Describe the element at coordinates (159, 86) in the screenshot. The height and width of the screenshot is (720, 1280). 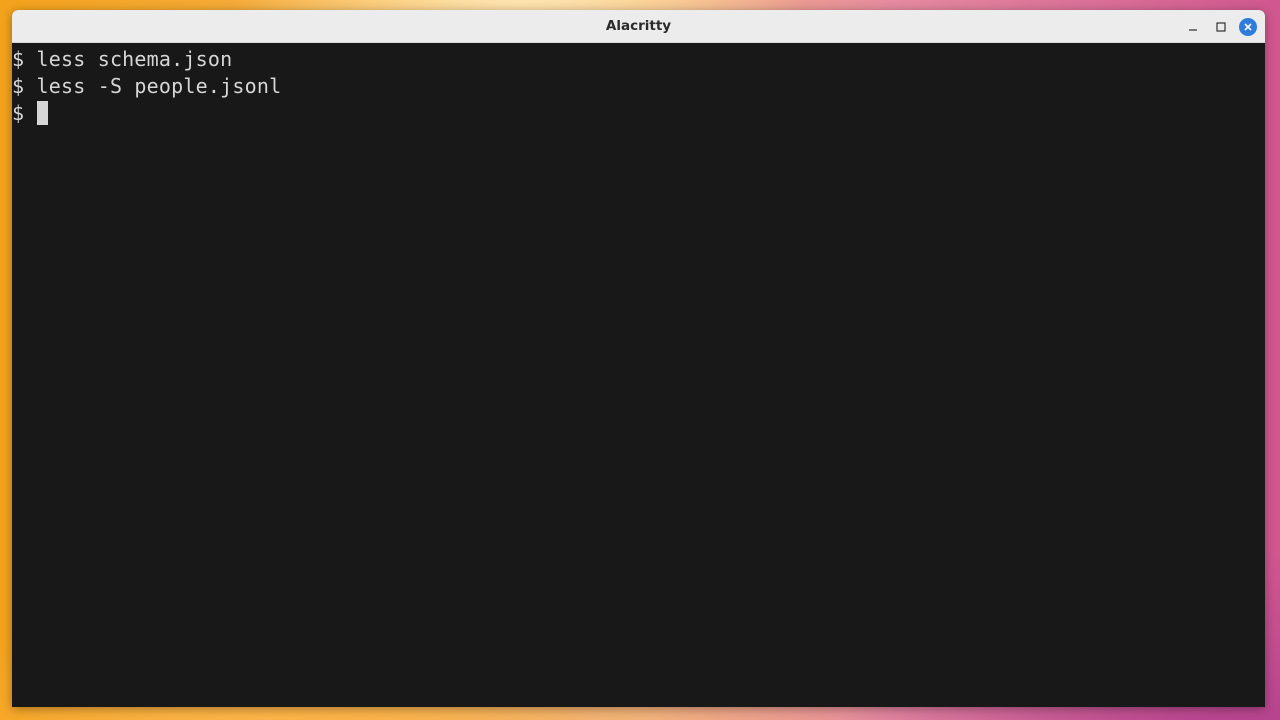
I see `command-text: less -S people.jsonl` at that location.